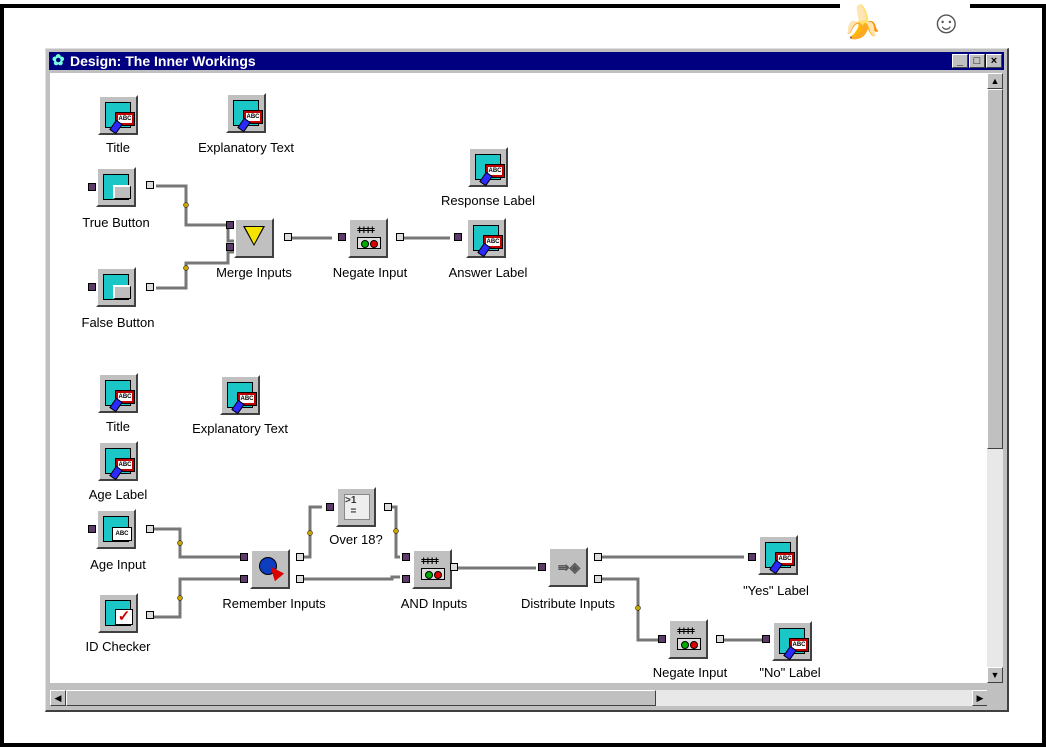 The image size is (1046, 747). What do you see at coordinates (980, 698) in the screenshot?
I see `scroll-right-arrow-icon: ▶` at bounding box center [980, 698].